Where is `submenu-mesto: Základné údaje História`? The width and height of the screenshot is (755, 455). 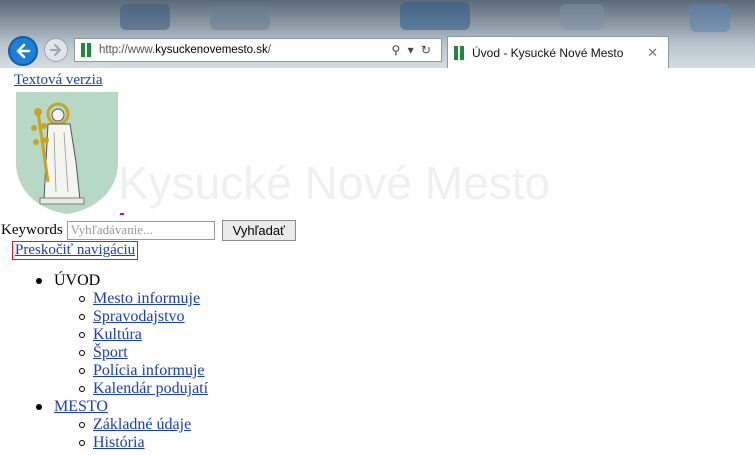 submenu-mesto: Základné údaje História is located at coordinates (104, 434).